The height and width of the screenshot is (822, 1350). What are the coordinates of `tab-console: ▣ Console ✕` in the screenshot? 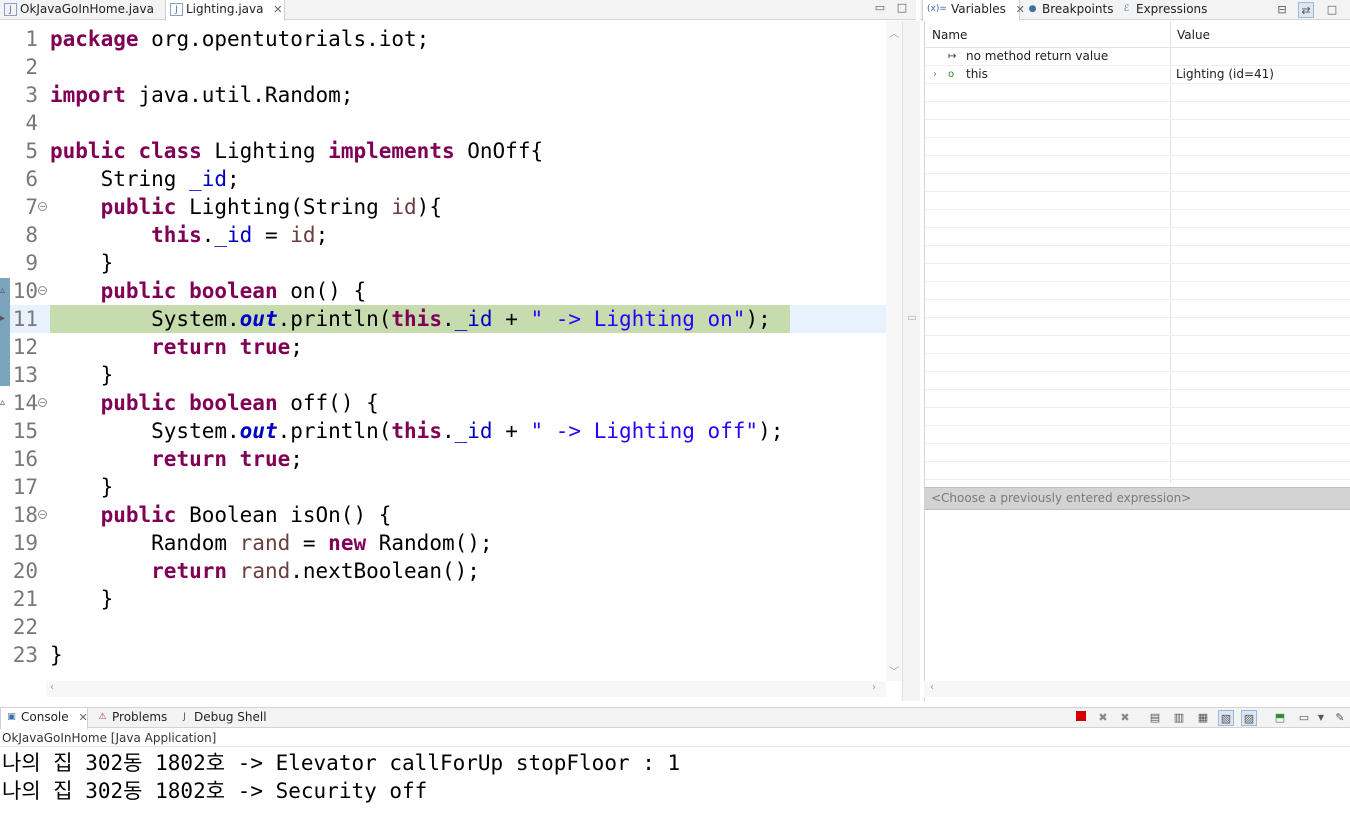 It's located at (44, 718).